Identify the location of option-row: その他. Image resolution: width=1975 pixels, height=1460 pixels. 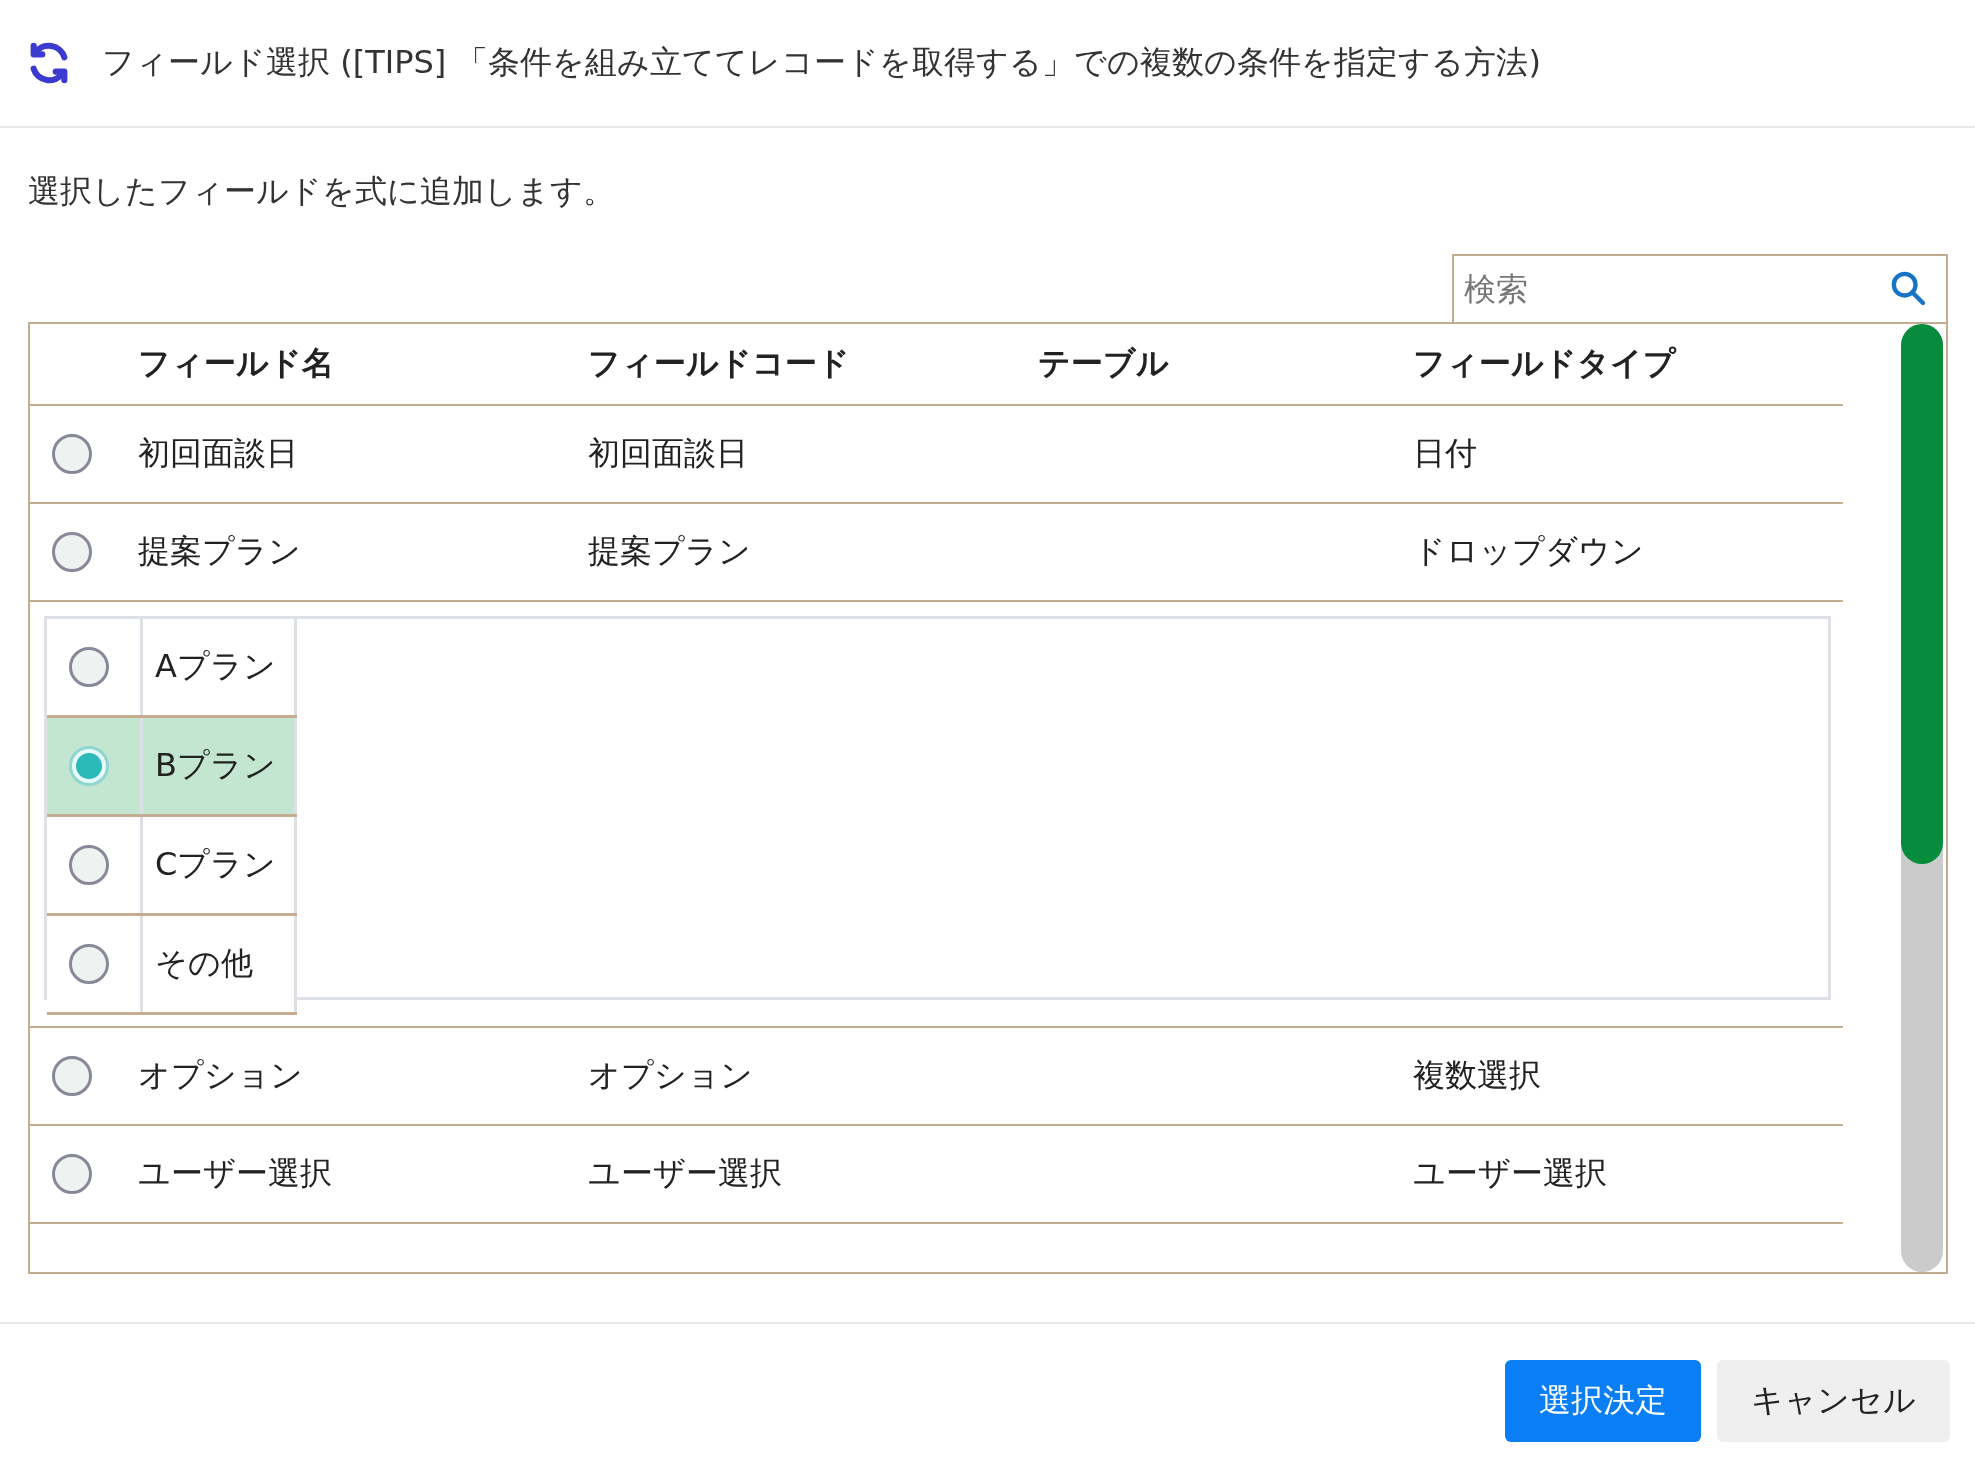
(172, 965).